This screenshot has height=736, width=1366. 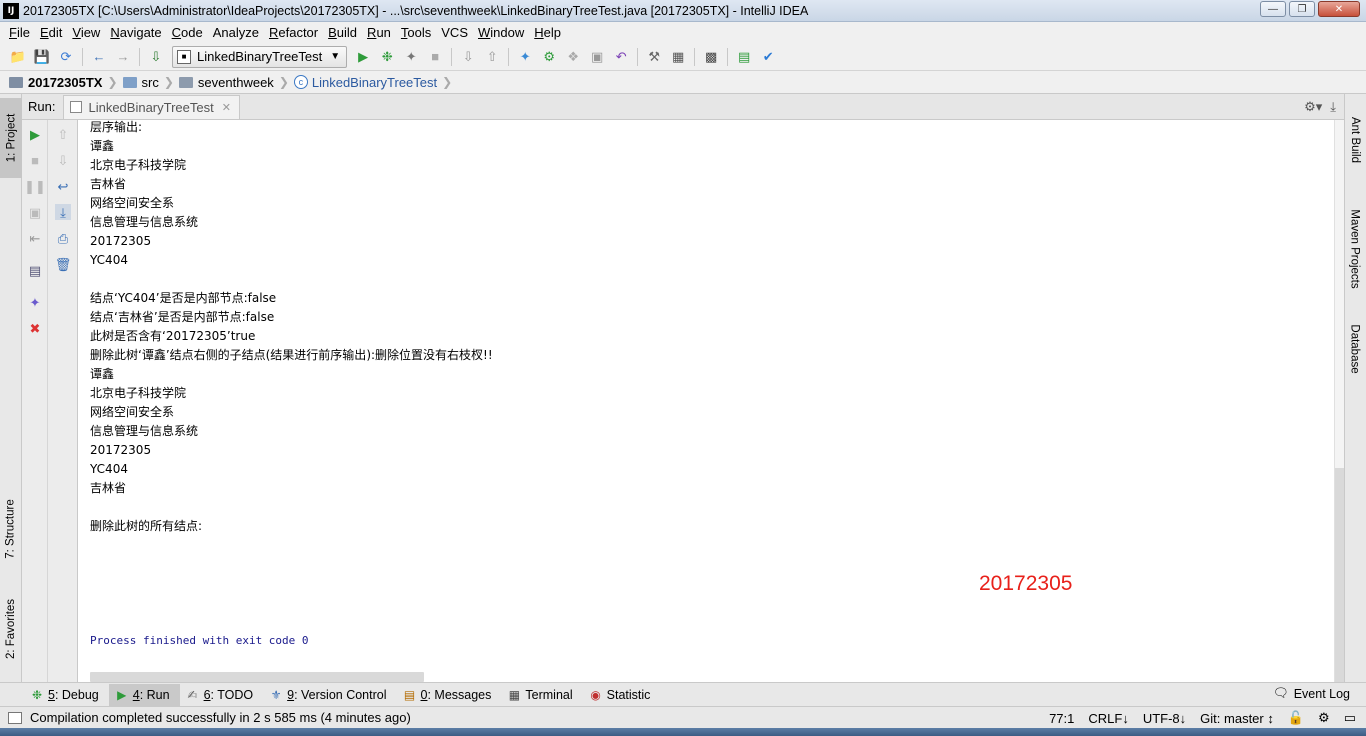 What do you see at coordinates (293, 32) in the screenshot?
I see `menu-item-refactor: Refactor` at bounding box center [293, 32].